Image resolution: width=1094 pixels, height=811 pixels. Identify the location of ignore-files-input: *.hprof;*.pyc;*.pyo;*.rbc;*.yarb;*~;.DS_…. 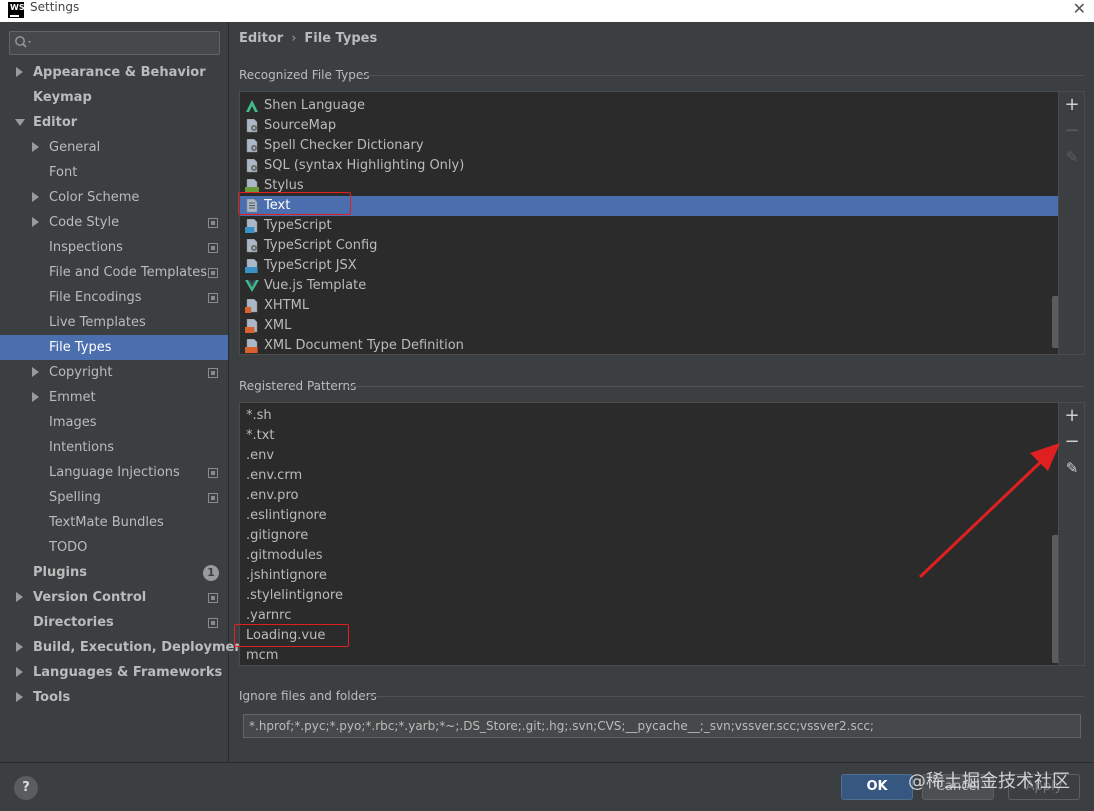
(662, 726).